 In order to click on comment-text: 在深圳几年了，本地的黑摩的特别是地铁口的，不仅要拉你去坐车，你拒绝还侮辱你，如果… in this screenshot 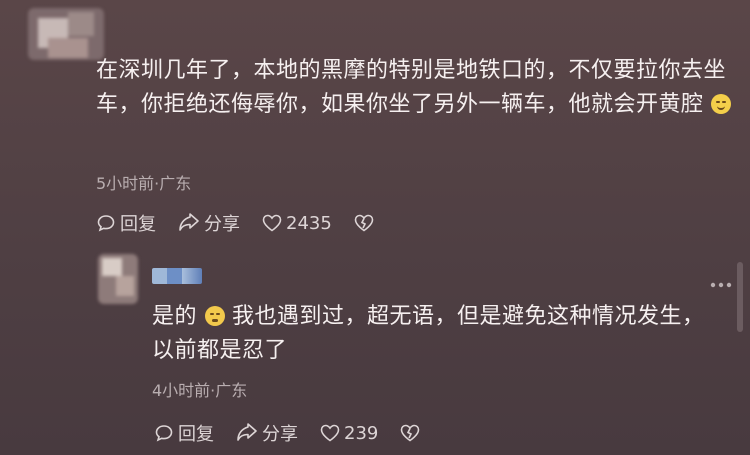, I will do `click(416, 88)`.